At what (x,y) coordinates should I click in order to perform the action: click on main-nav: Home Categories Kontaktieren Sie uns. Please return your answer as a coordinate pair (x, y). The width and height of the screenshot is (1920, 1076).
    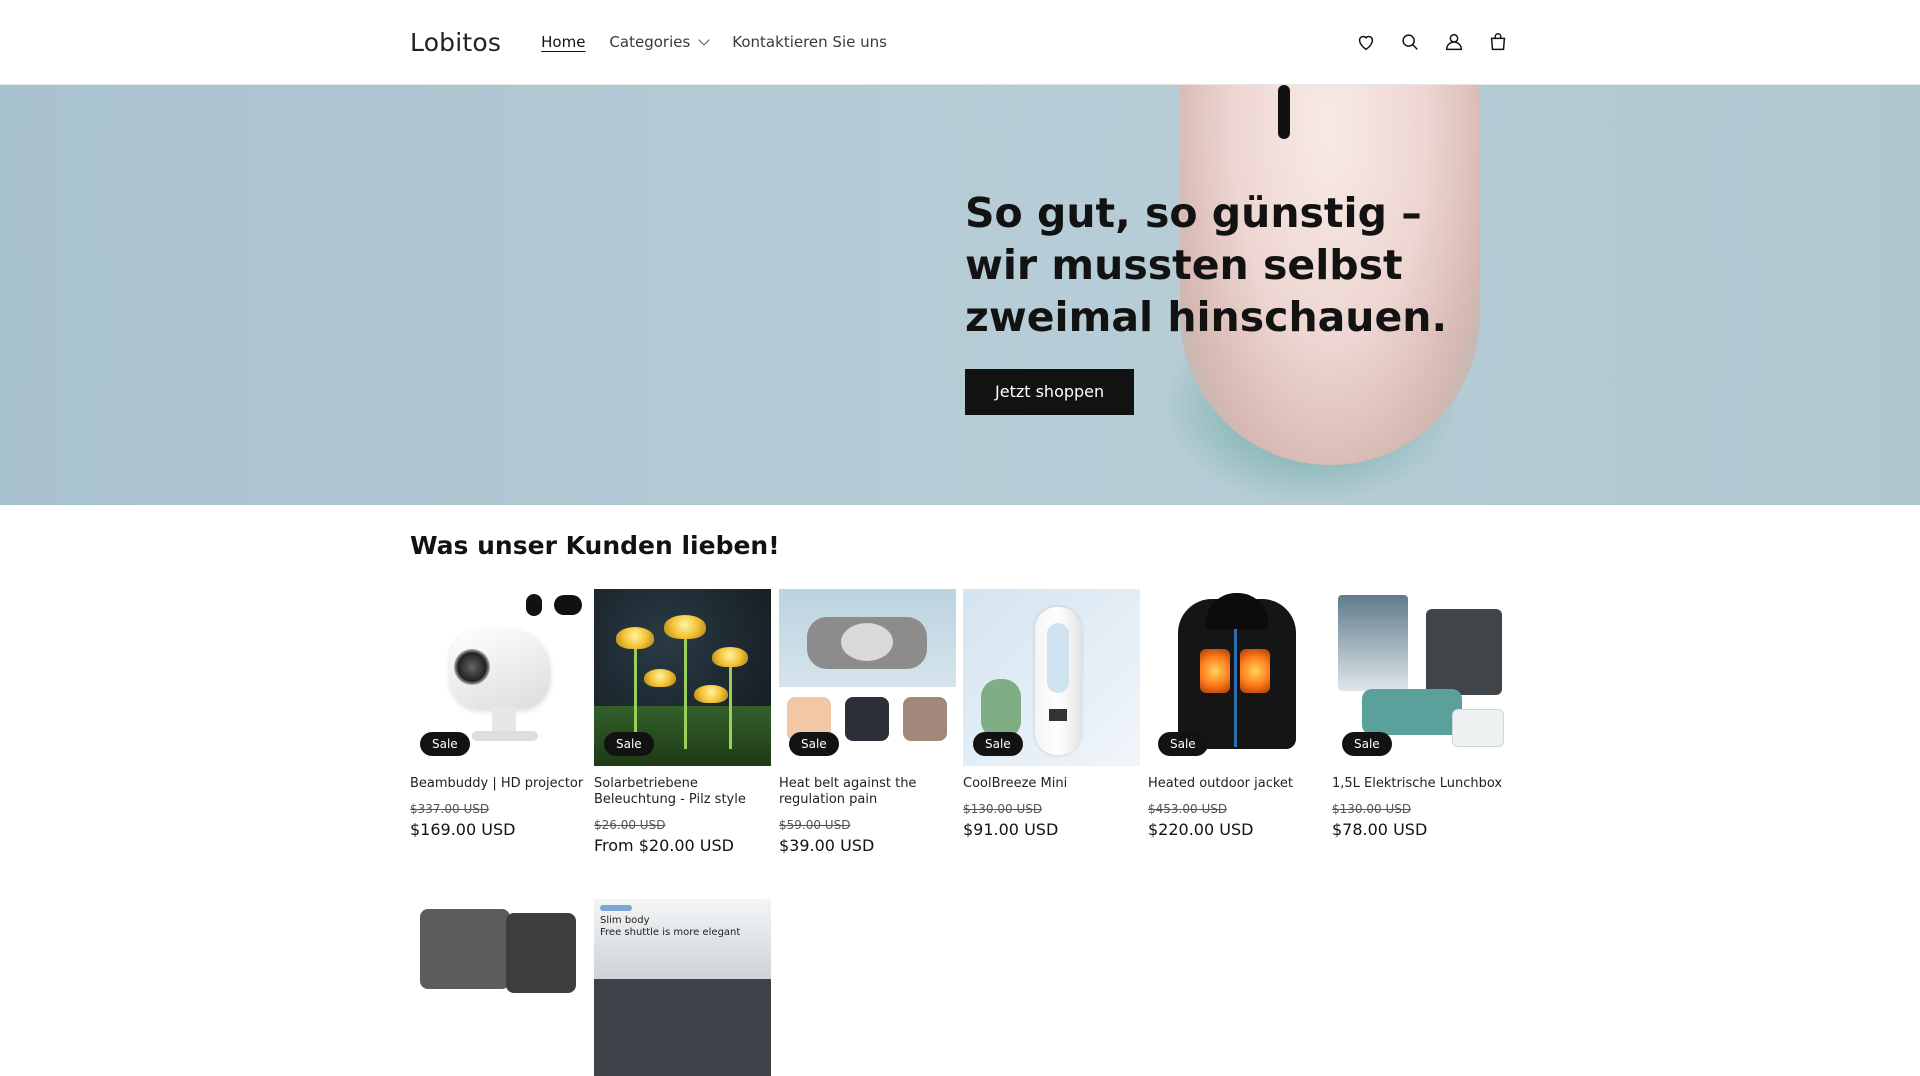
    Looking at the image, I should click on (714, 42).